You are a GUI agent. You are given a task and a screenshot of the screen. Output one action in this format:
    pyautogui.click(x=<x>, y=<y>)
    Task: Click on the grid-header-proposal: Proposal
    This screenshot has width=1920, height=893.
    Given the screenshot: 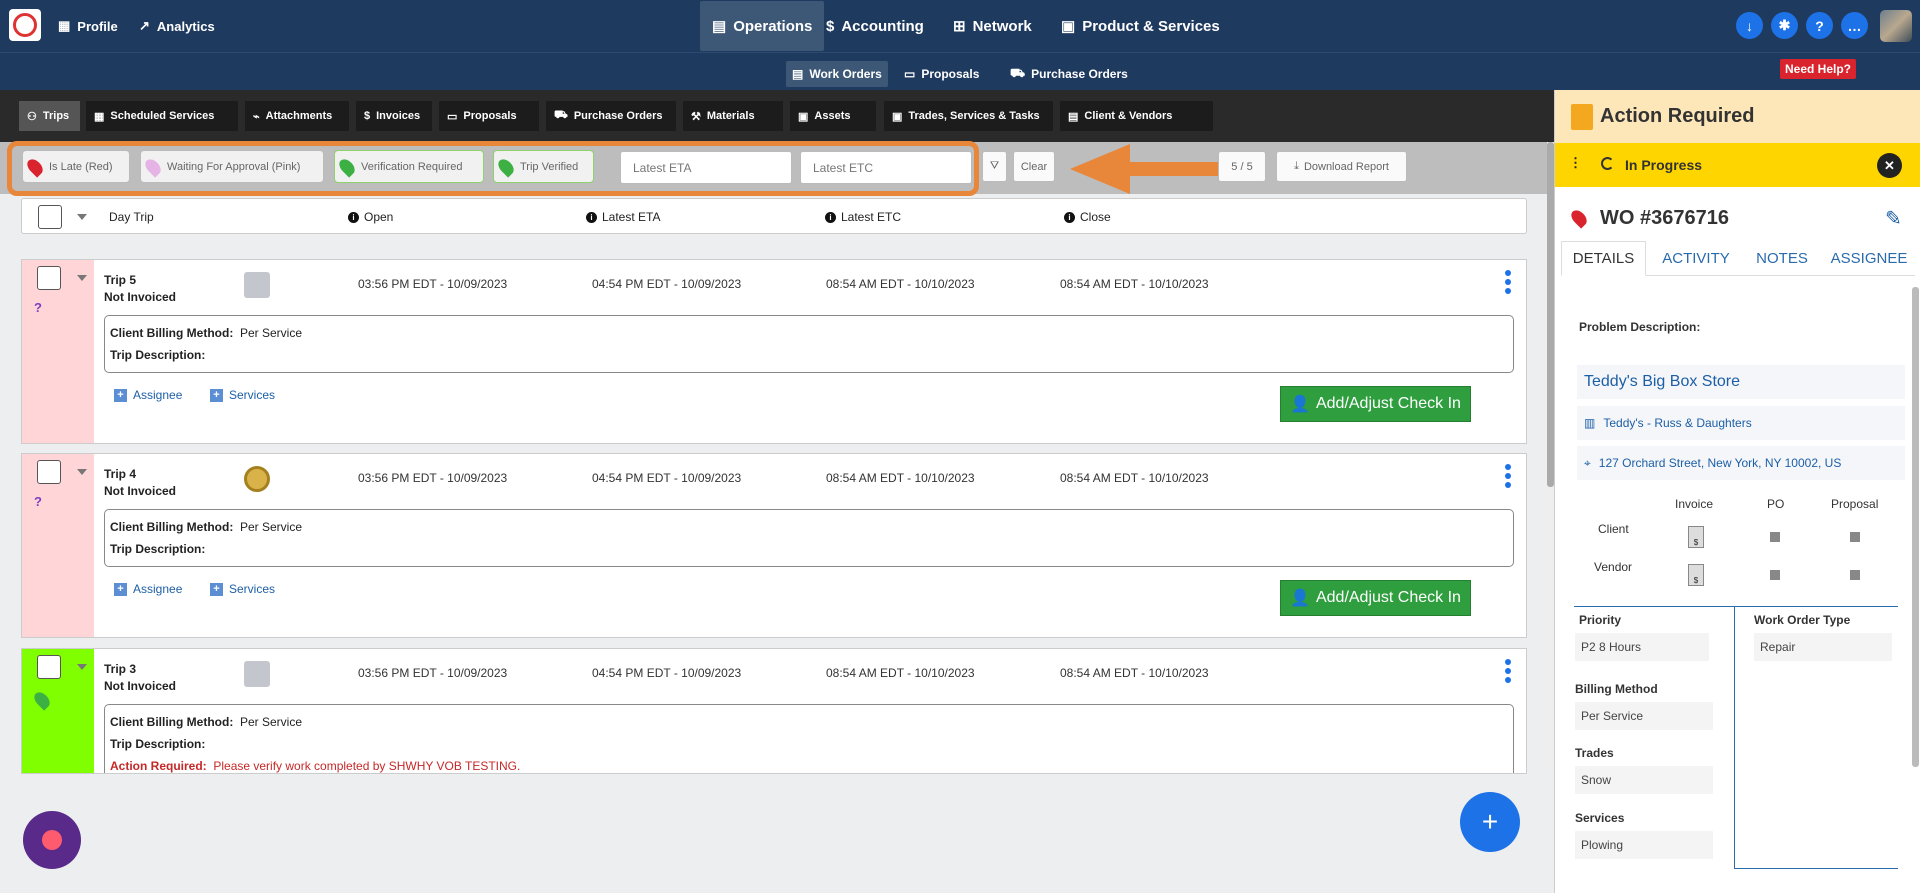 What is the action you would take?
    pyautogui.click(x=1855, y=504)
    